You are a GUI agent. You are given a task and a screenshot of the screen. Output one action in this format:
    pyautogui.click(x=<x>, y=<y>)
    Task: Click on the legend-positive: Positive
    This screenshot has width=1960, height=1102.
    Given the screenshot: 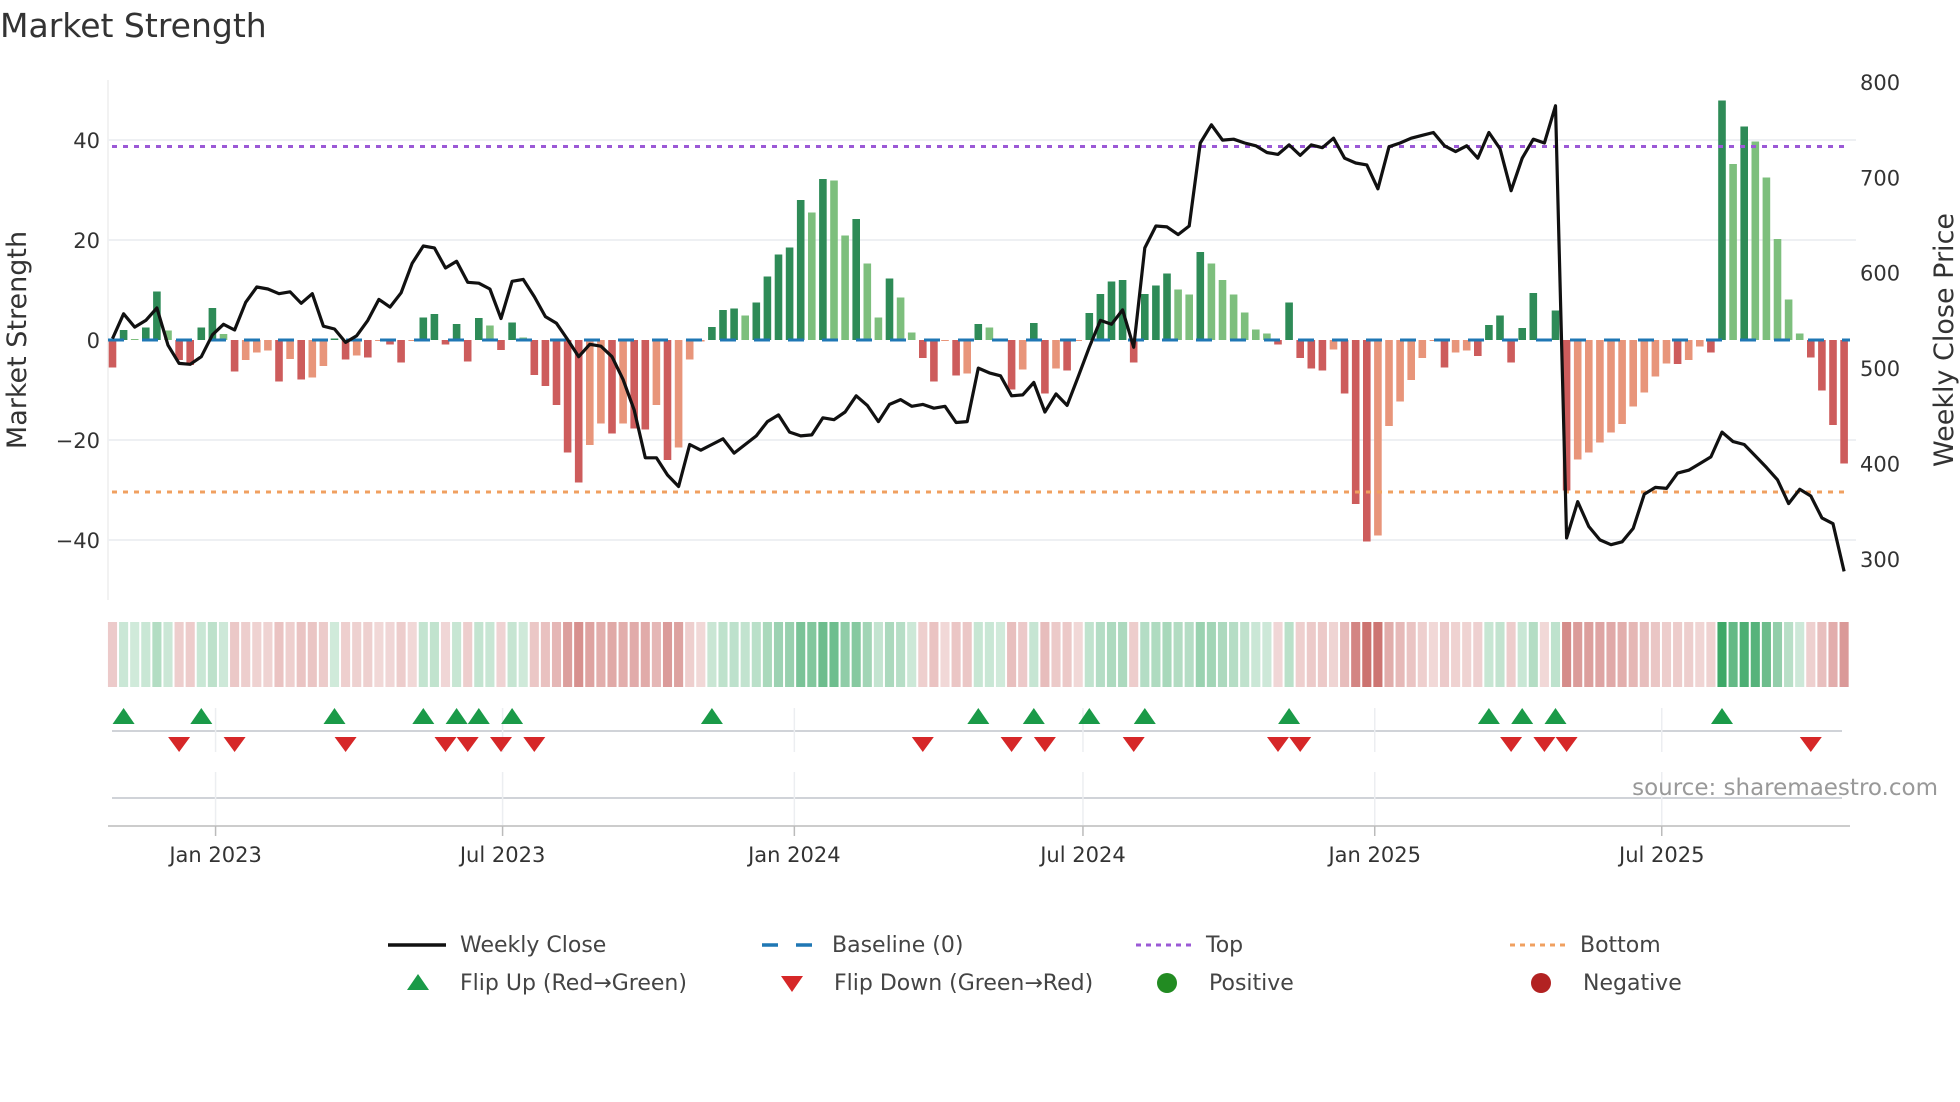 What is the action you would take?
    pyautogui.click(x=1222, y=983)
    